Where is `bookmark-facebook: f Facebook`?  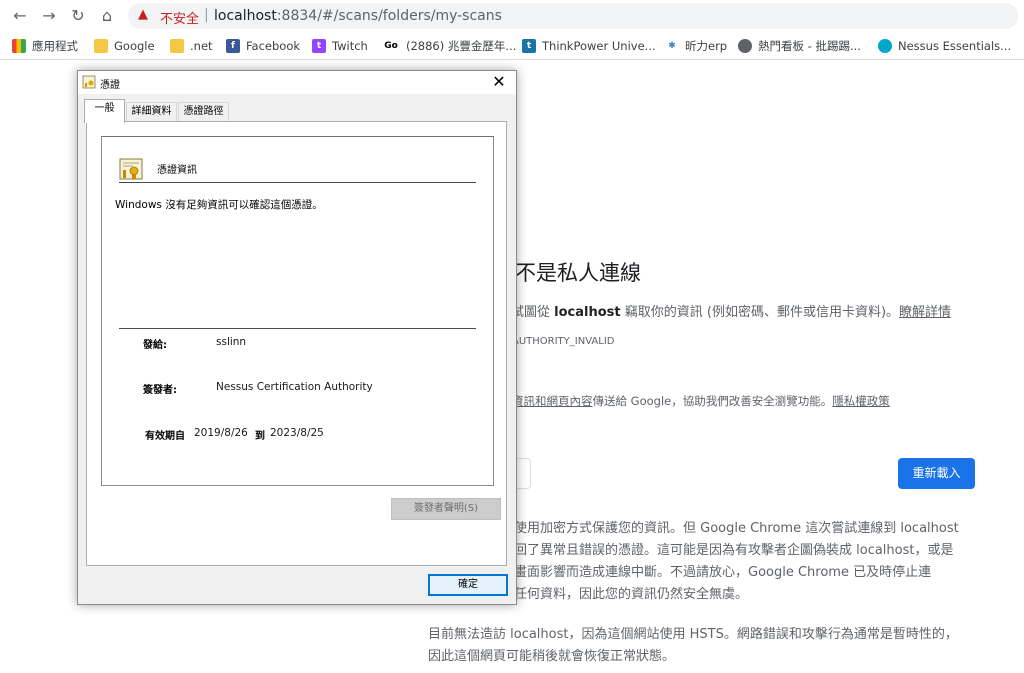
bookmark-facebook: f Facebook is located at coordinates (263, 46).